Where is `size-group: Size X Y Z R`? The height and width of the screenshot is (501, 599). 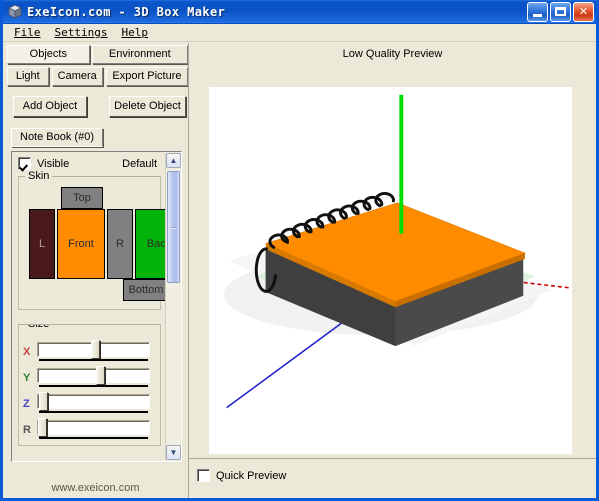 size-group: Size X Y Z R is located at coordinates (89, 385).